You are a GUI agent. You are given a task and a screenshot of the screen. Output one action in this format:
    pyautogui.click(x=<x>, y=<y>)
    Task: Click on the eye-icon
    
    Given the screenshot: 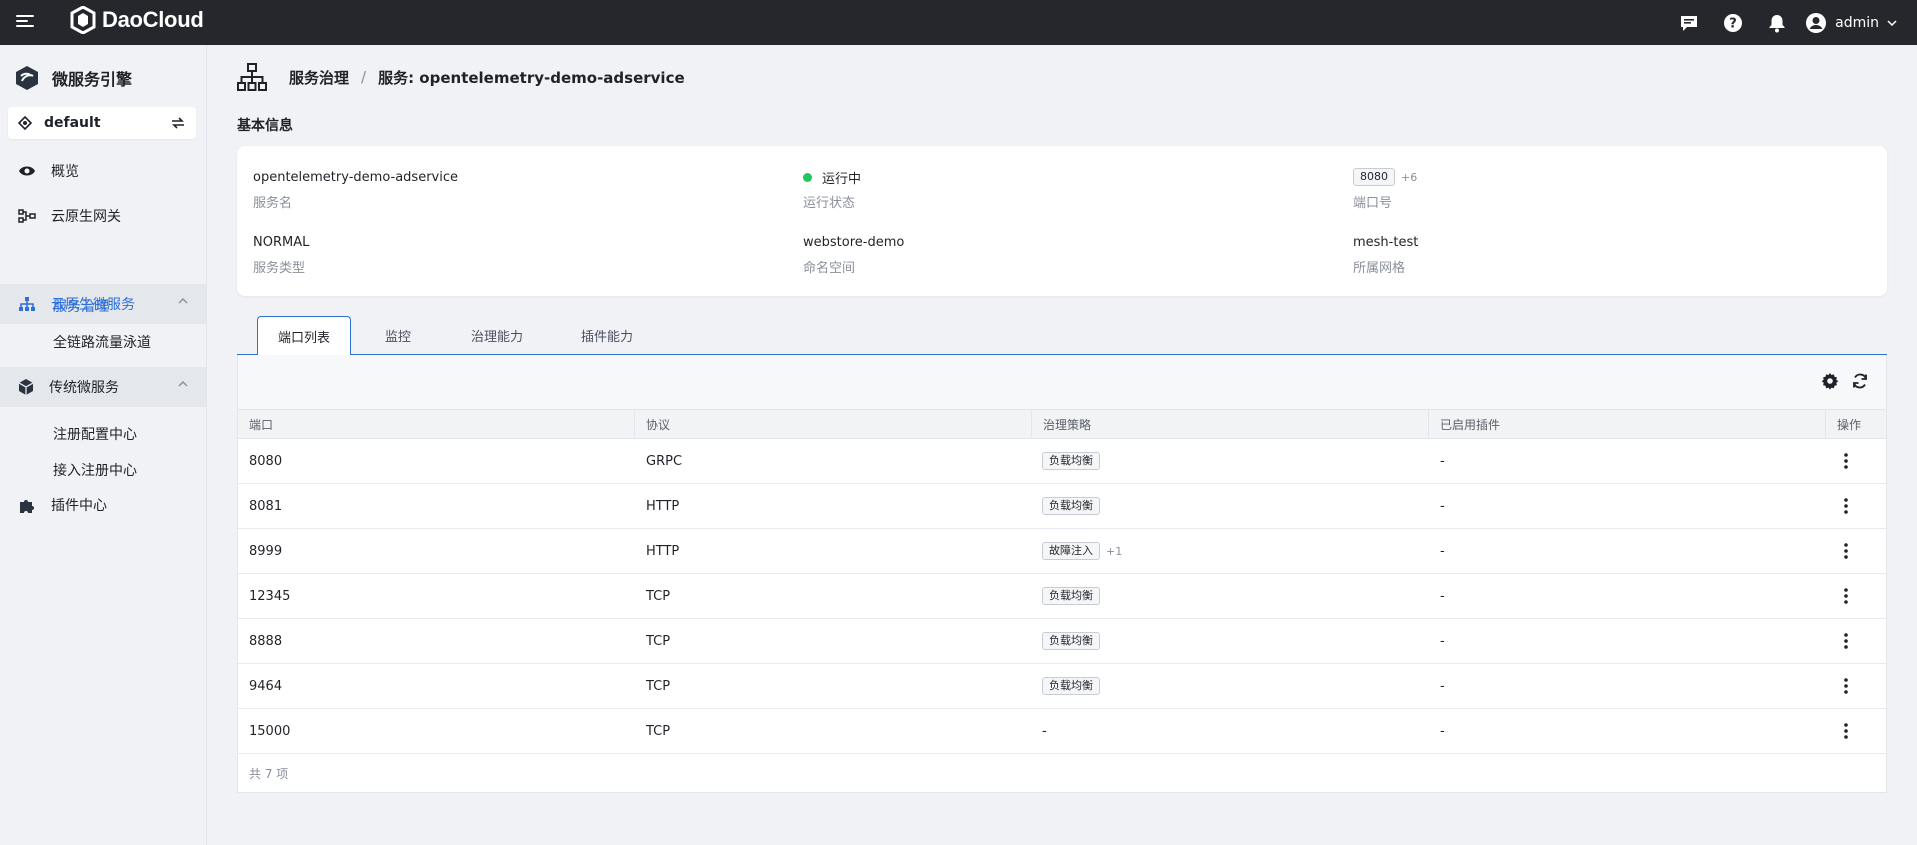 What is the action you would take?
    pyautogui.click(x=27, y=171)
    